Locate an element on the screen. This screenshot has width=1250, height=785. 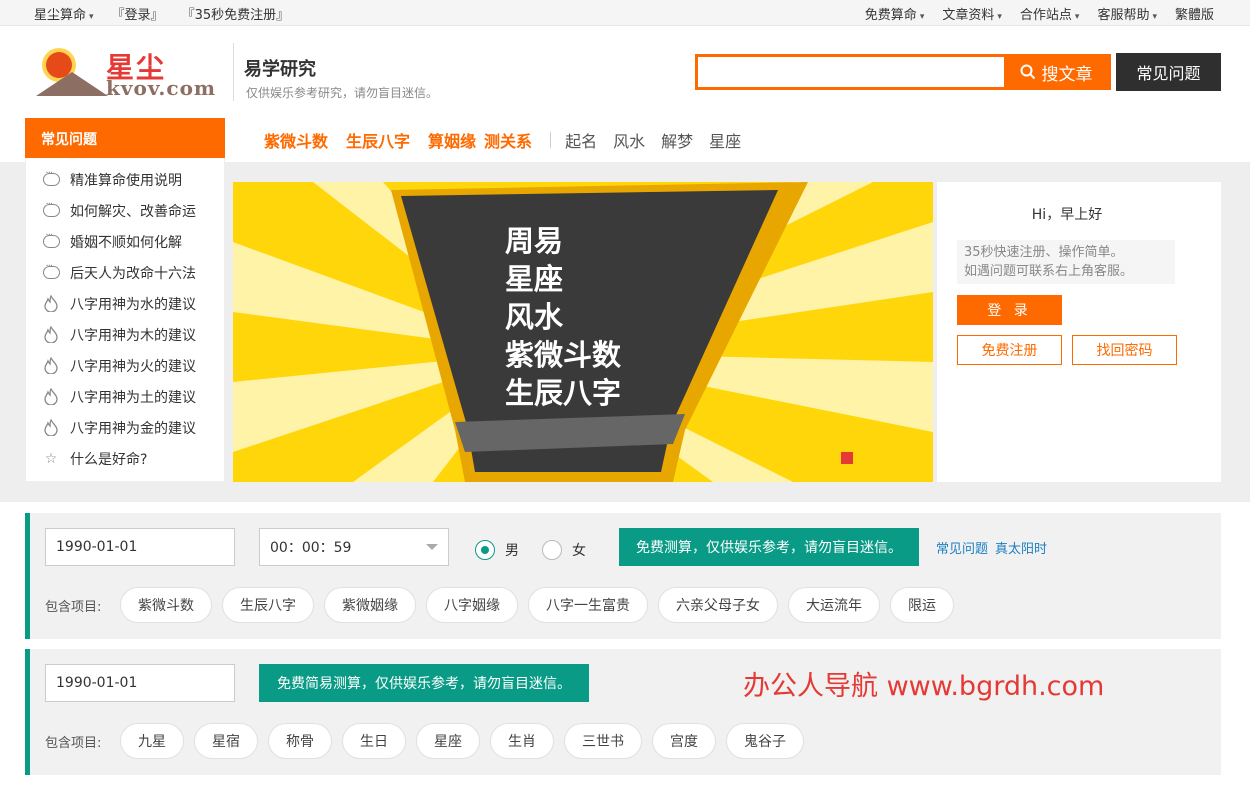
page-title: 易学研究 is located at coordinates (280, 69).